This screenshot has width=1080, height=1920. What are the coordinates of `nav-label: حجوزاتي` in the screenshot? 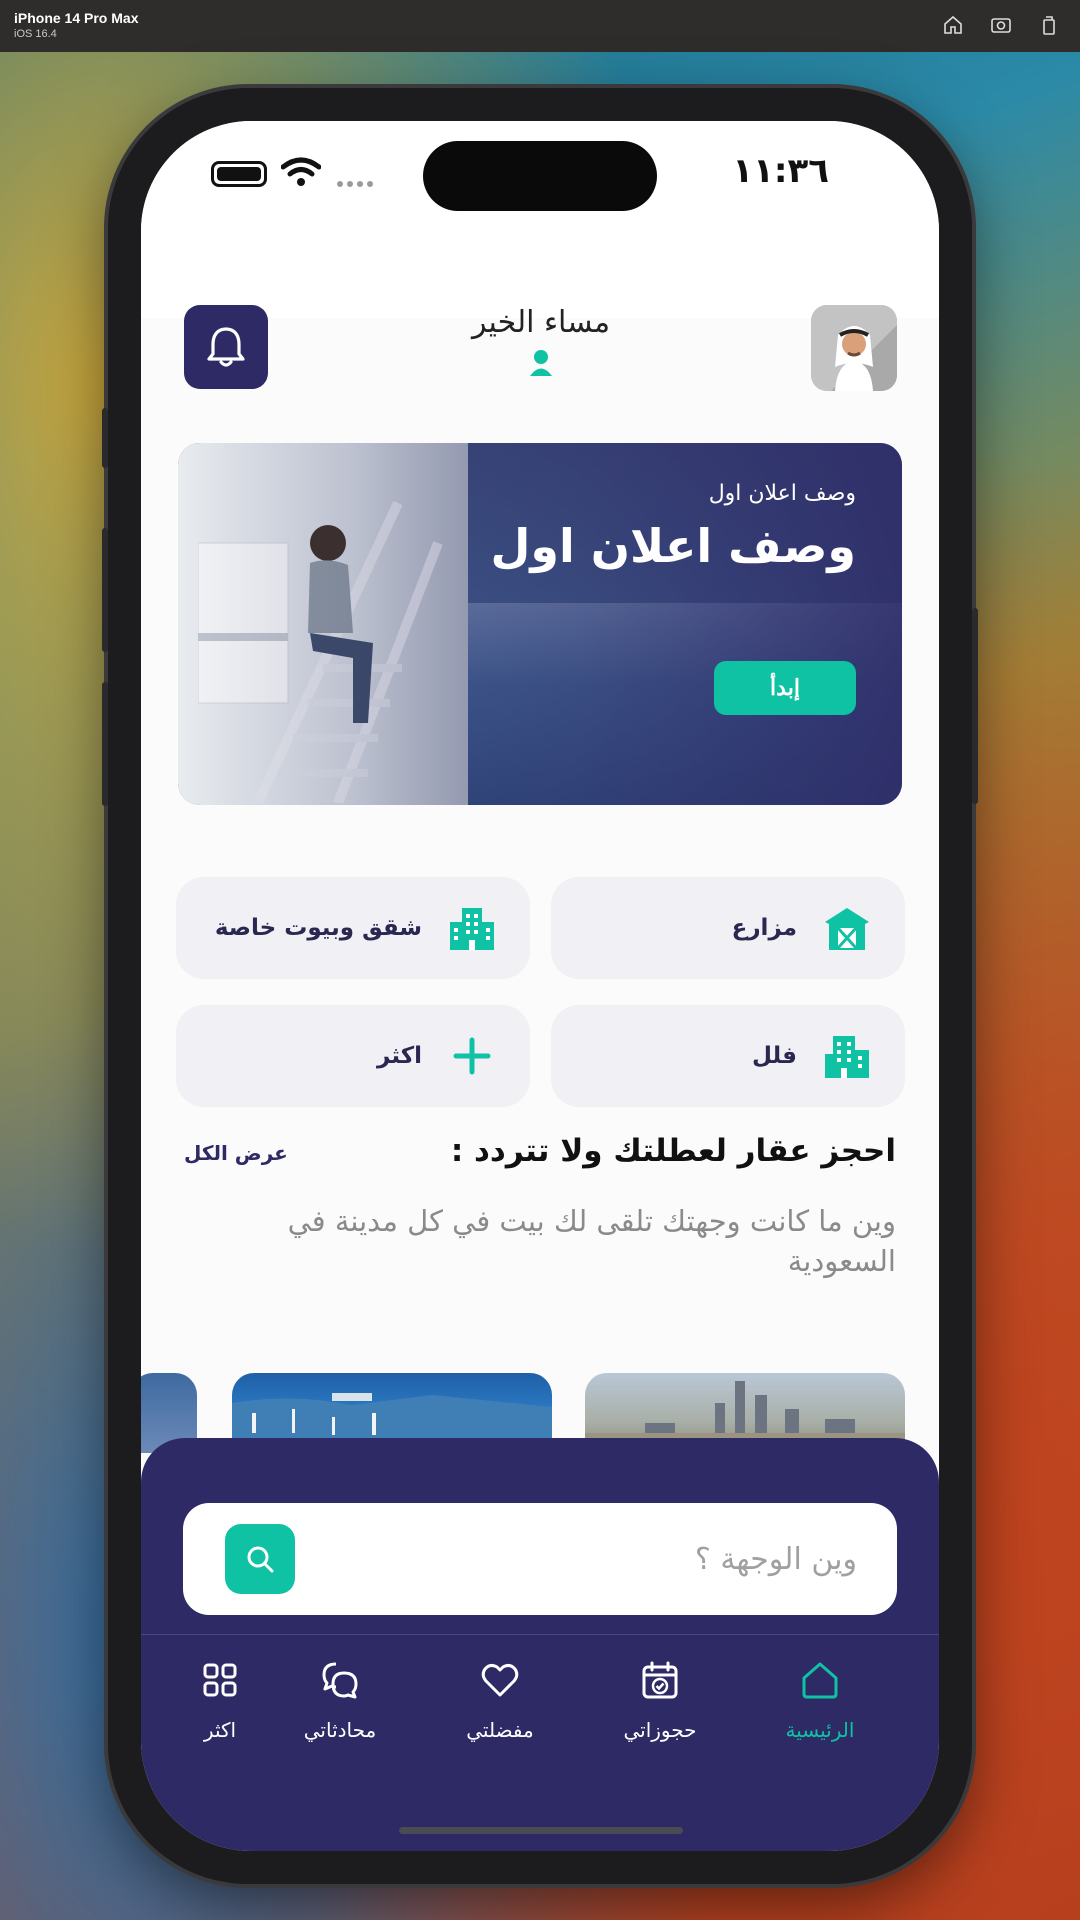 It's located at (660, 1730).